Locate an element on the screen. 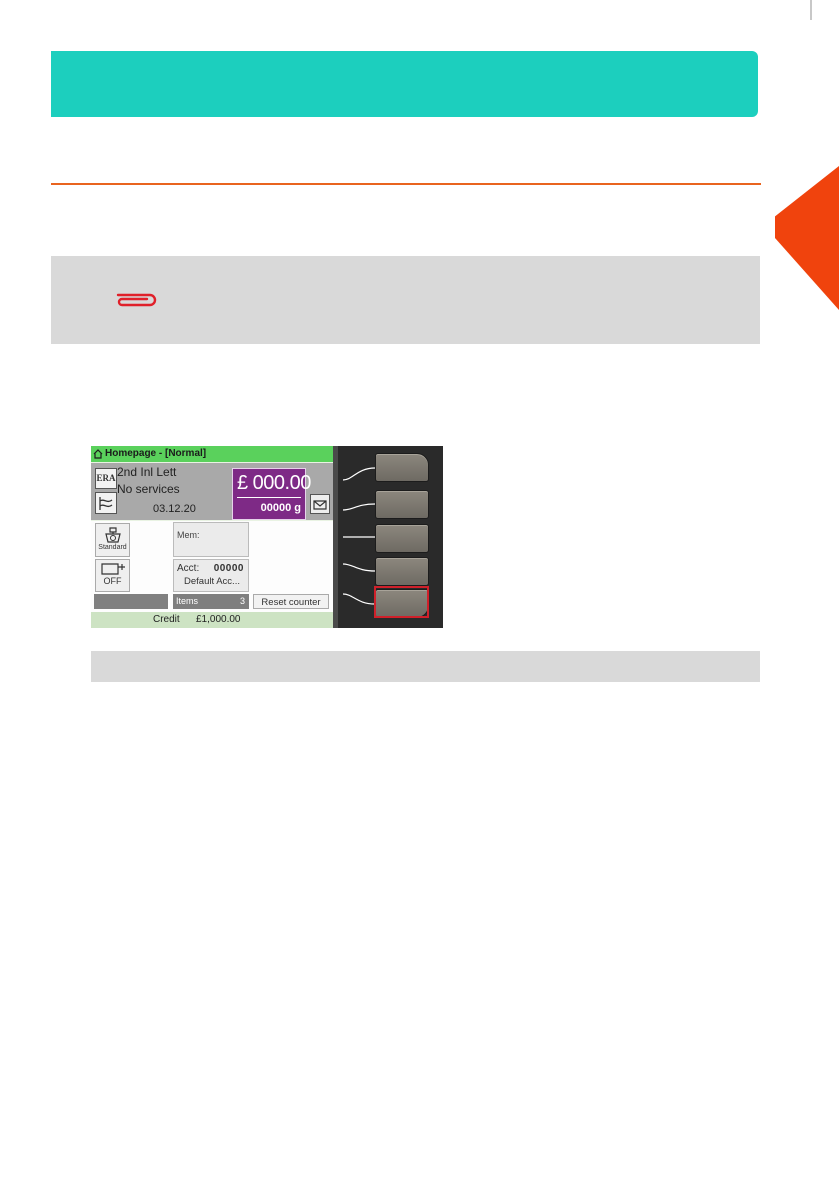 This screenshot has width=839, height=1191. weighing-mode-button: Standard is located at coordinates (112, 540).